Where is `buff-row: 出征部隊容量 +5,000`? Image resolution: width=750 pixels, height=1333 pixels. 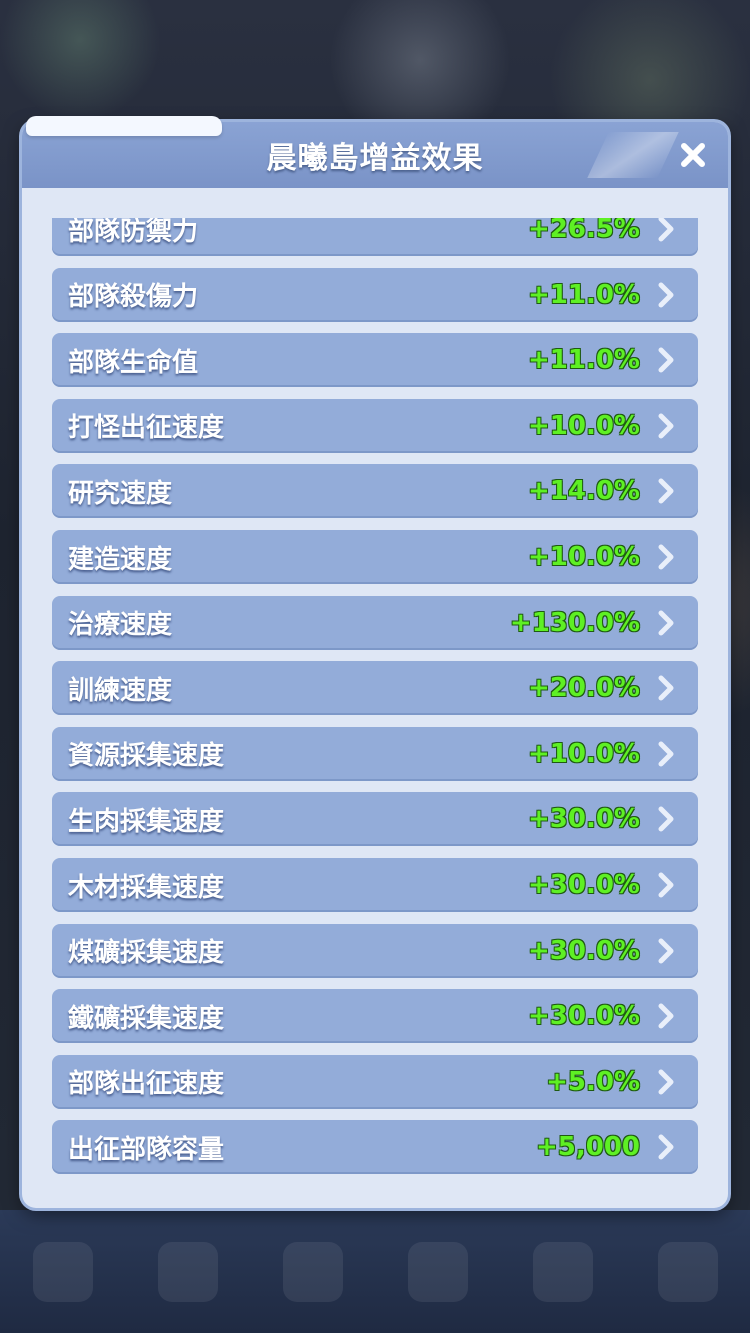
buff-row: 出征部隊容量 +5,000 is located at coordinates (375, 1147).